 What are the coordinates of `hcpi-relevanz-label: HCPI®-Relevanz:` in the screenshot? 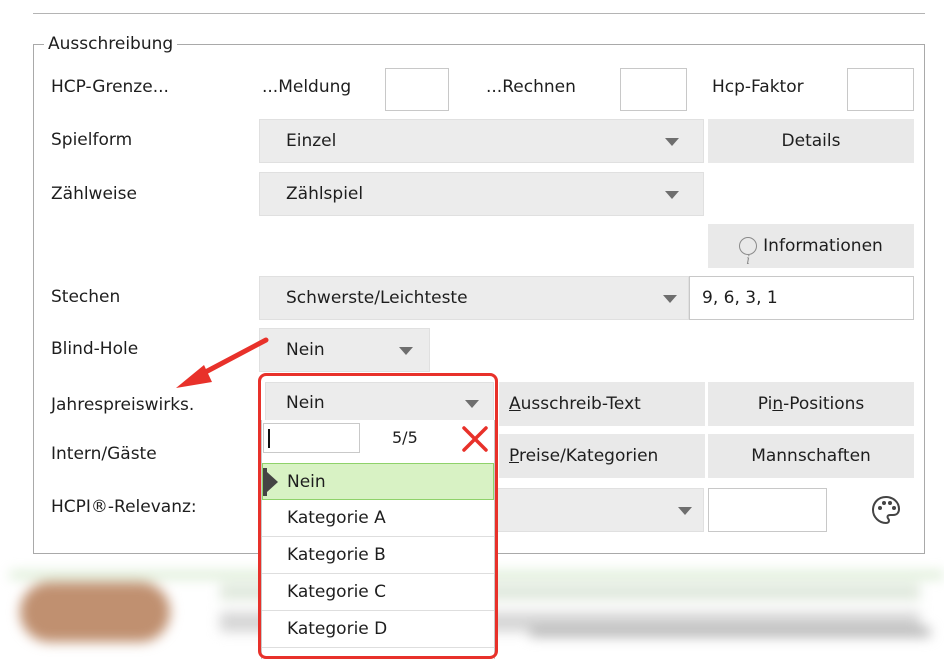 It's located at (124, 507).